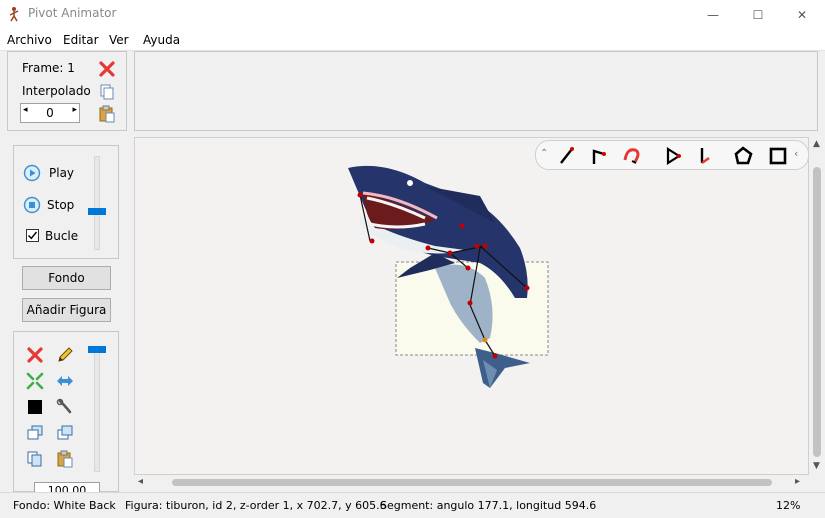  Describe the element at coordinates (35, 381) in the screenshot. I see `center-icon` at that location.